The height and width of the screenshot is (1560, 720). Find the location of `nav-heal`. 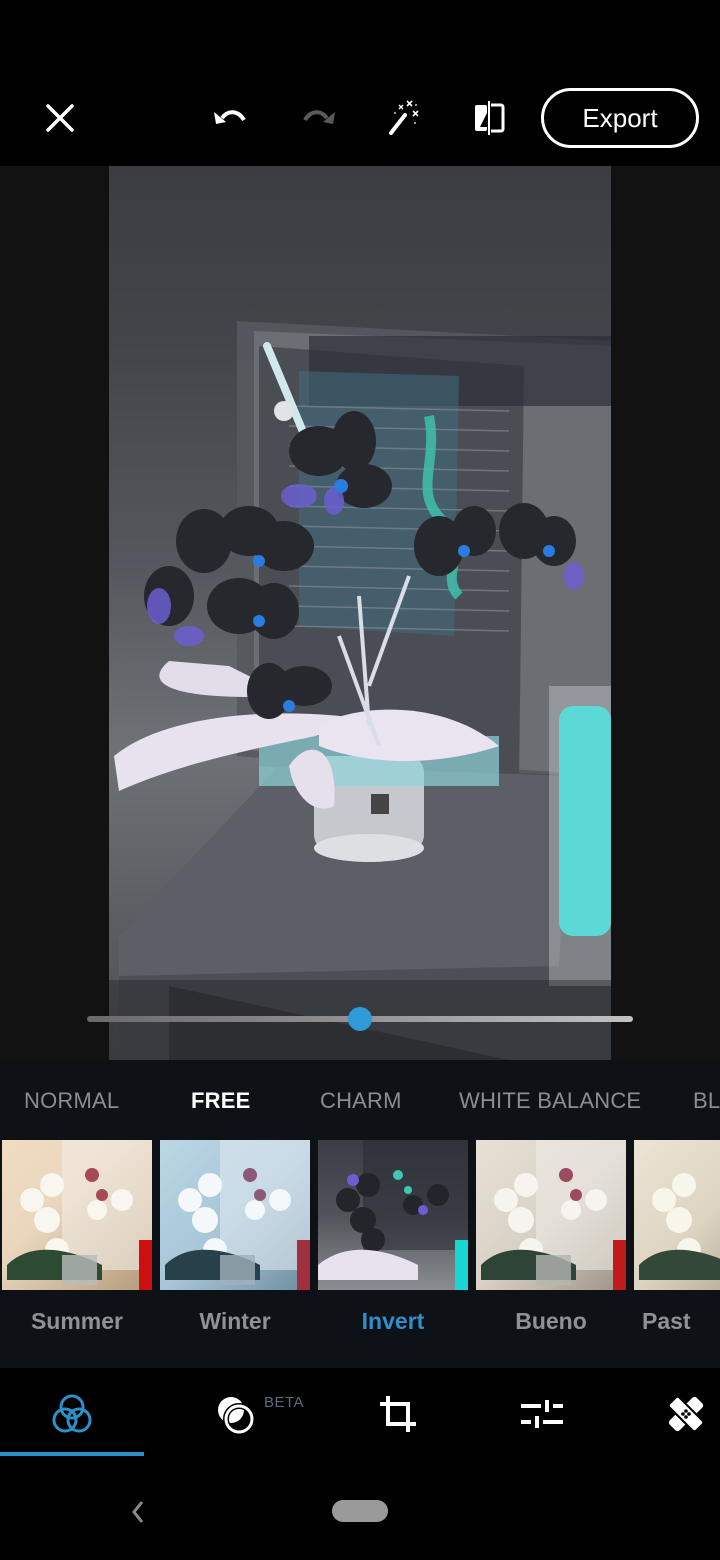

nav-heal is located at coordinates (667, 1414).